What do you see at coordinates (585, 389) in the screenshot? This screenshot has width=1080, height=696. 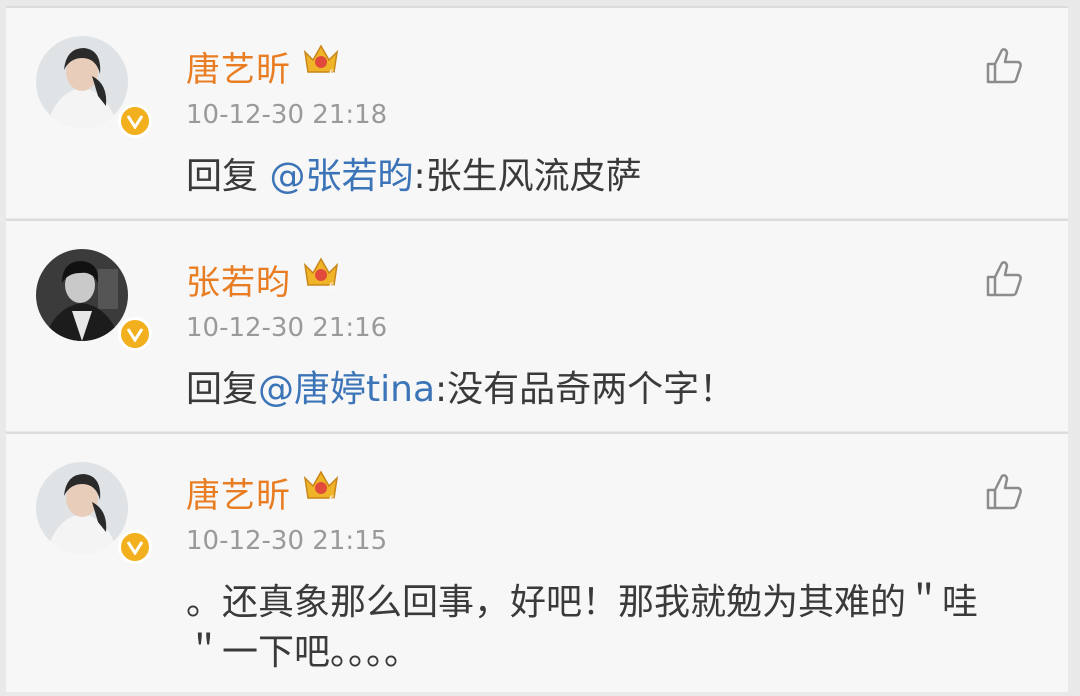 I see `comment-body: :没有品奇两个字！` at bounding box center [585, 389].